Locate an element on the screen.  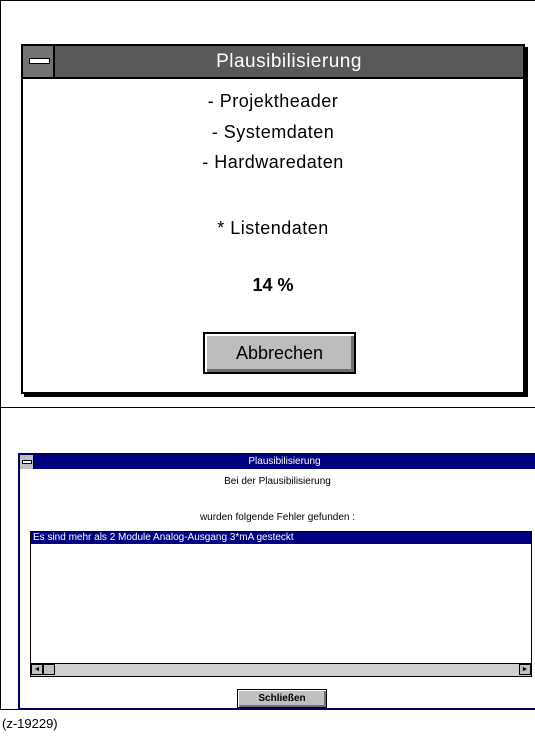
error-message-line1: Bei der Plausibilisierung is located at coordinates (277, 481).